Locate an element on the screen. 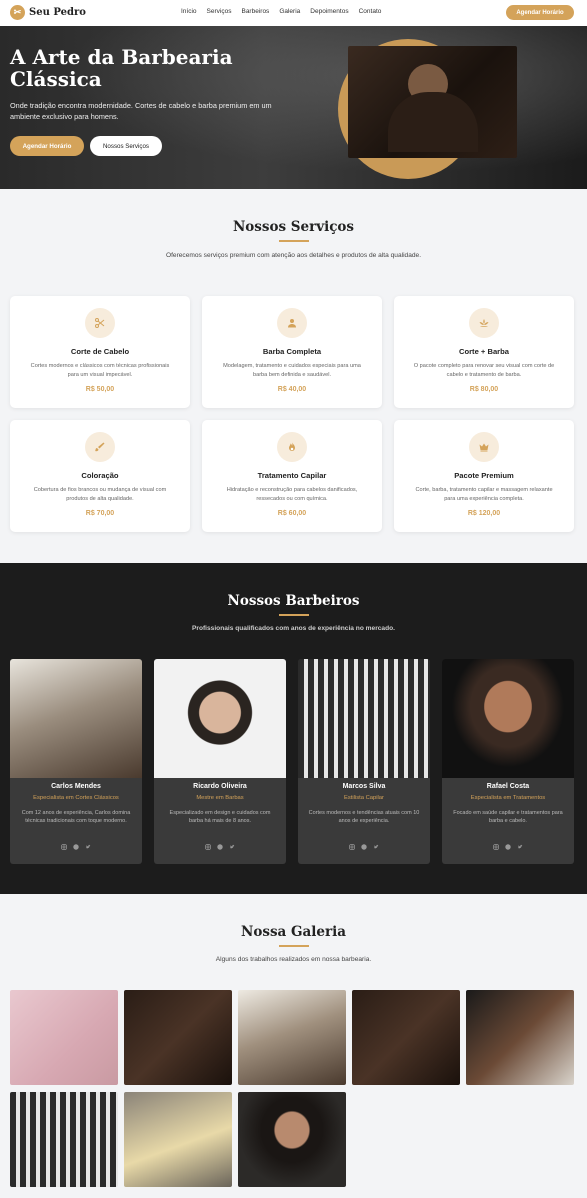 This screenshot has height=1198, width=587. service-name: Coloração is located at coordinates (100, 475).